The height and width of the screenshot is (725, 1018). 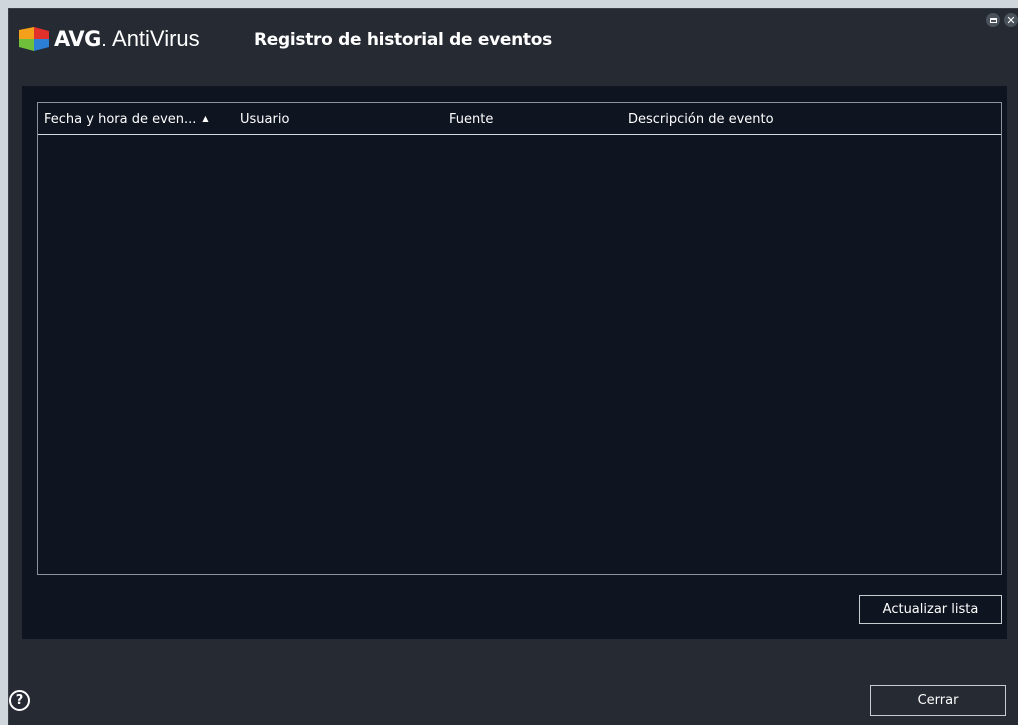 What do you see at coordinates (264, 119) in the screenshot?
I see `column-header-user: Usuario` at bounding box center [264, 119].